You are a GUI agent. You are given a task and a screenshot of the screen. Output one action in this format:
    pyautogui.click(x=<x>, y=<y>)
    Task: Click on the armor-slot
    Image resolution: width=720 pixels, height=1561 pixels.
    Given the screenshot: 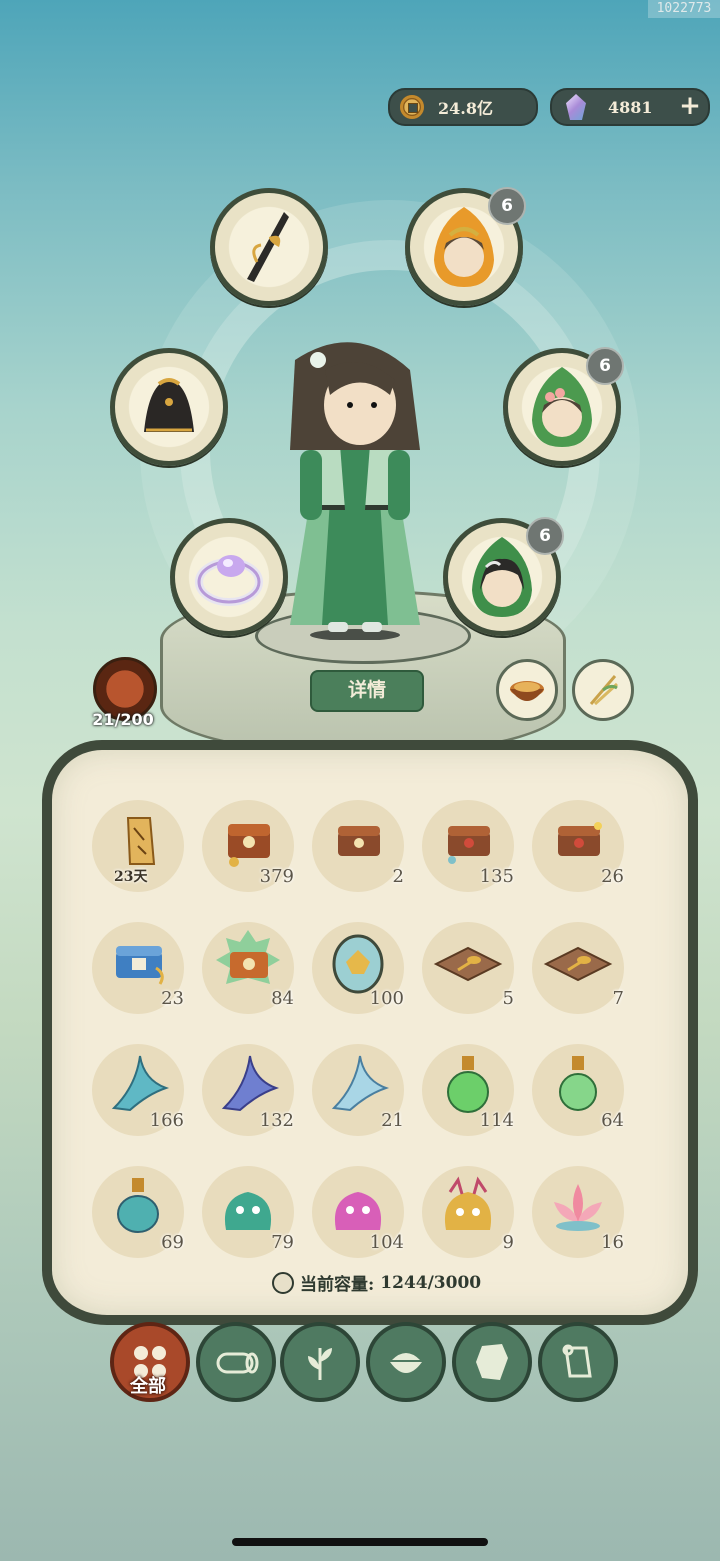 What is the action you would take?
    pyautogui.click(x=169, y=407)
    